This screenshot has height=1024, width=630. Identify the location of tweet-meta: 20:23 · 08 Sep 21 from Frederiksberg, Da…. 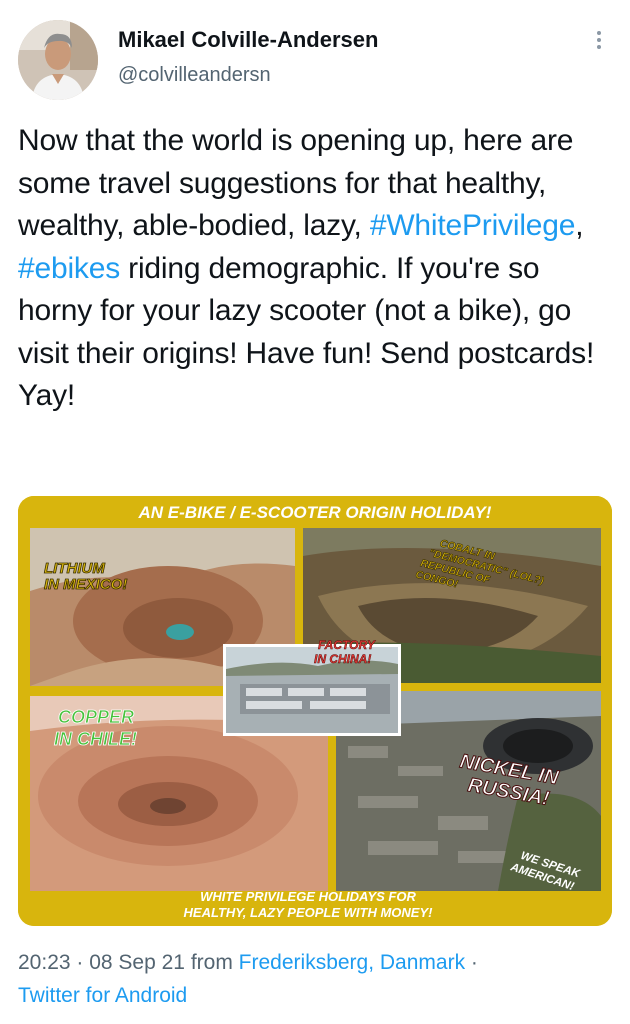
(318, 979).